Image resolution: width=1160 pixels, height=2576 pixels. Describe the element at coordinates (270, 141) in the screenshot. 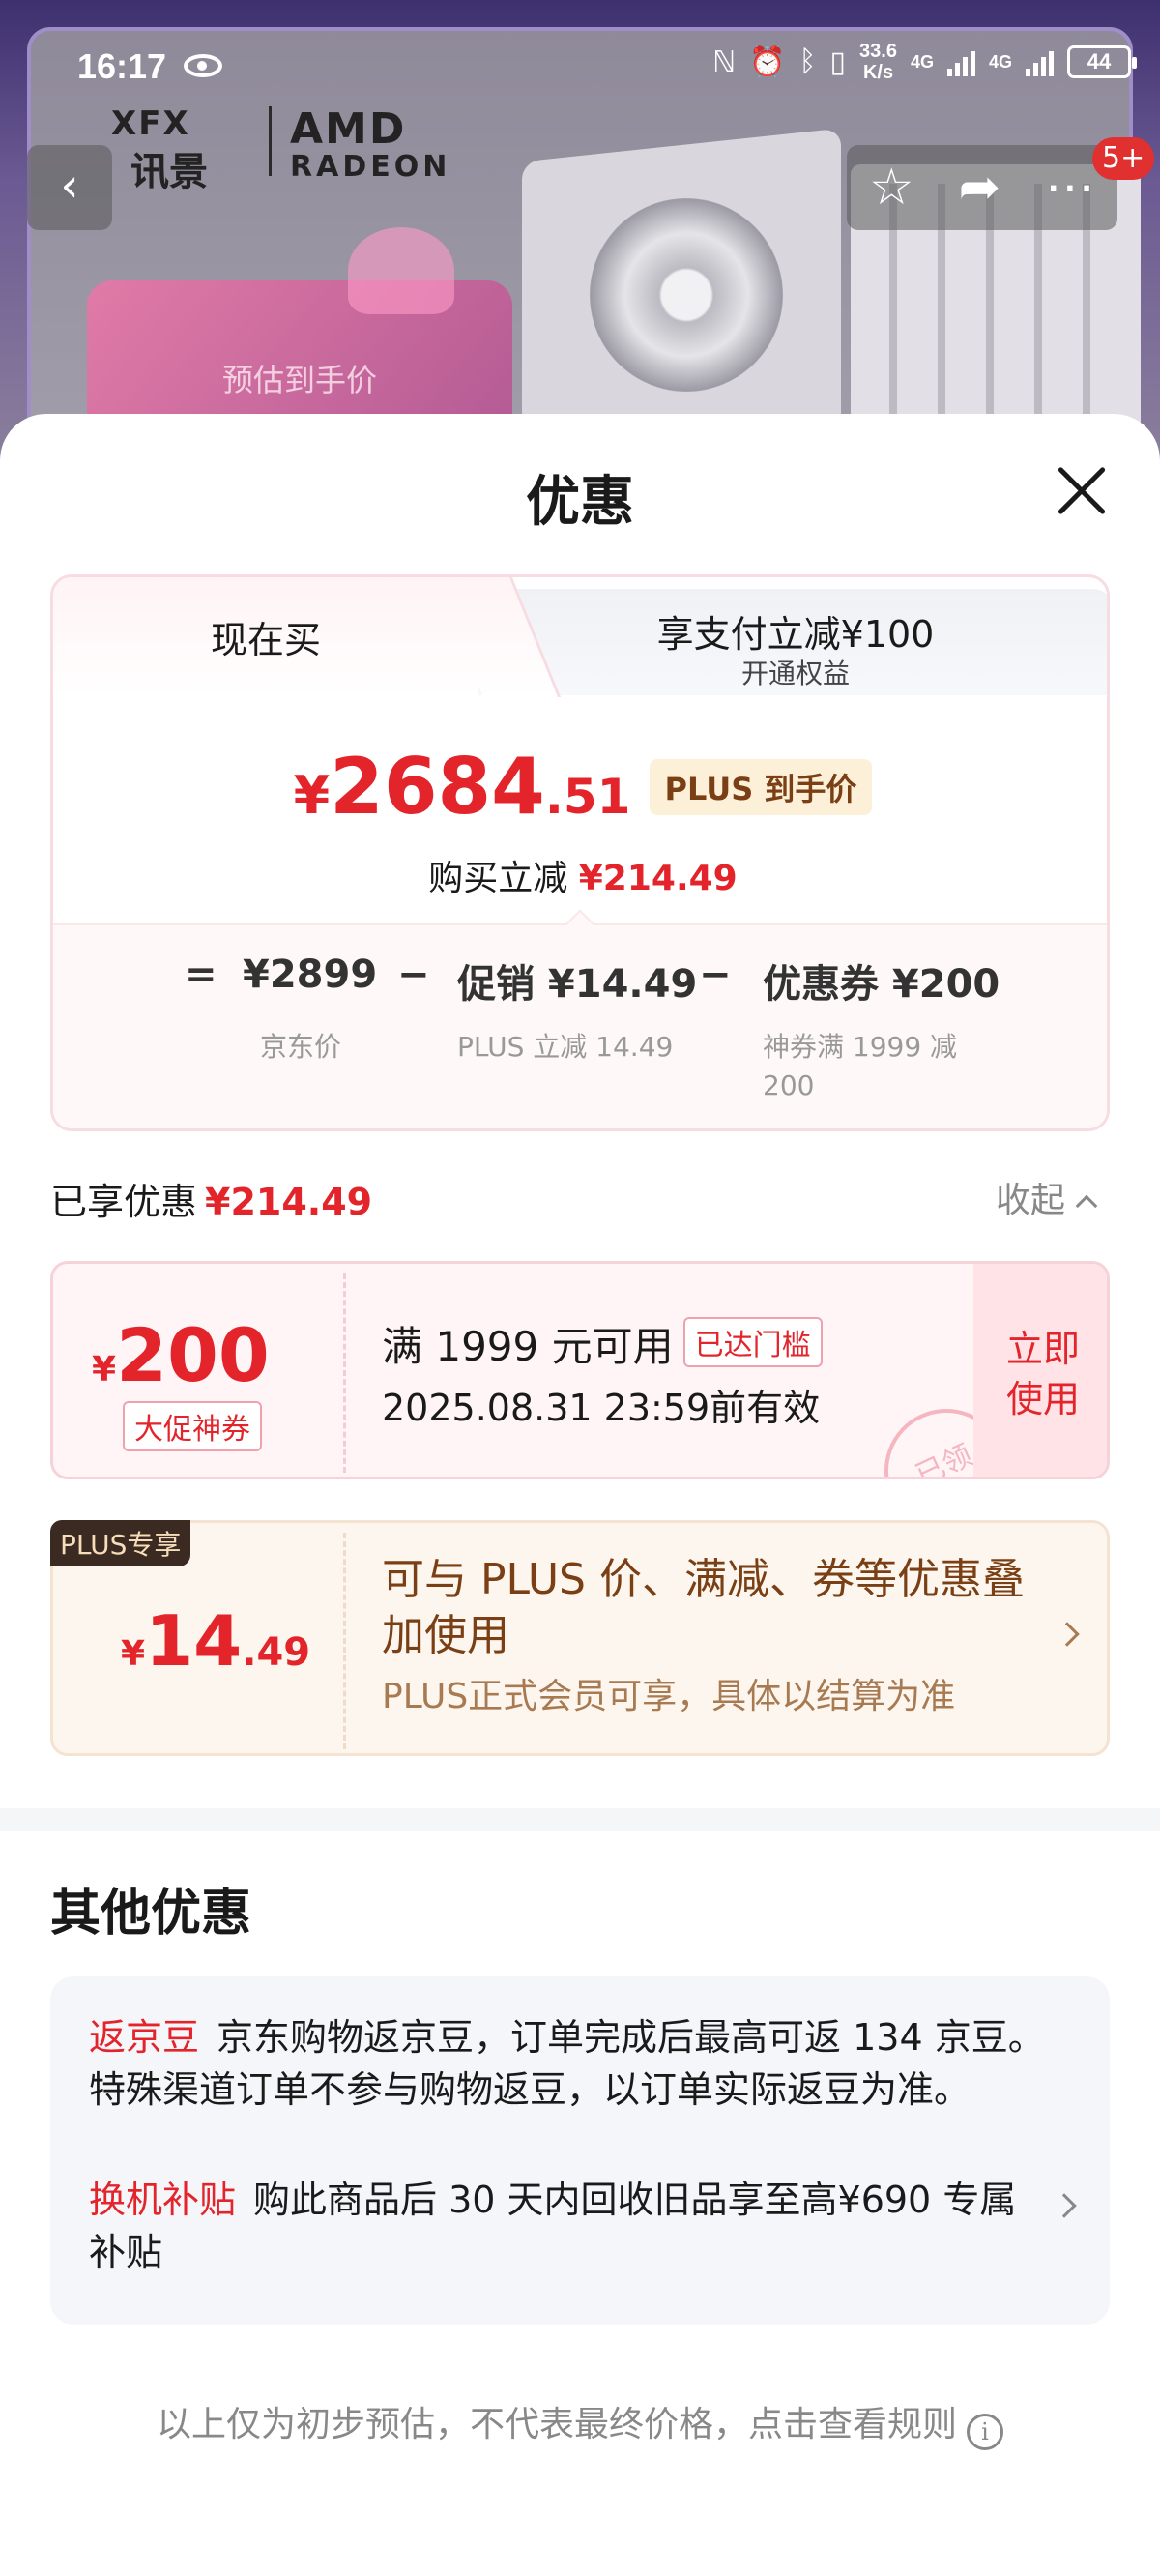

I see `brand-divider` at that location.